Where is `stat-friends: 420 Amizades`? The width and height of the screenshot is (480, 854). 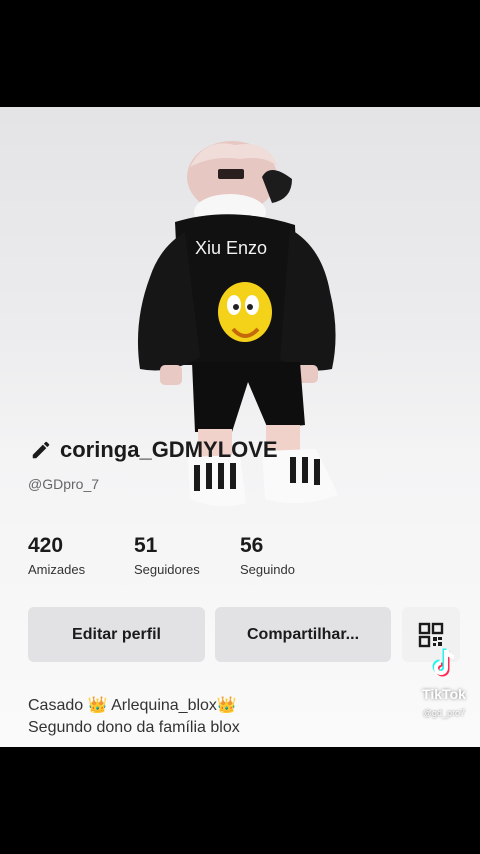
stat-friends: 420 Amizades is located at coordinates (81, 555).